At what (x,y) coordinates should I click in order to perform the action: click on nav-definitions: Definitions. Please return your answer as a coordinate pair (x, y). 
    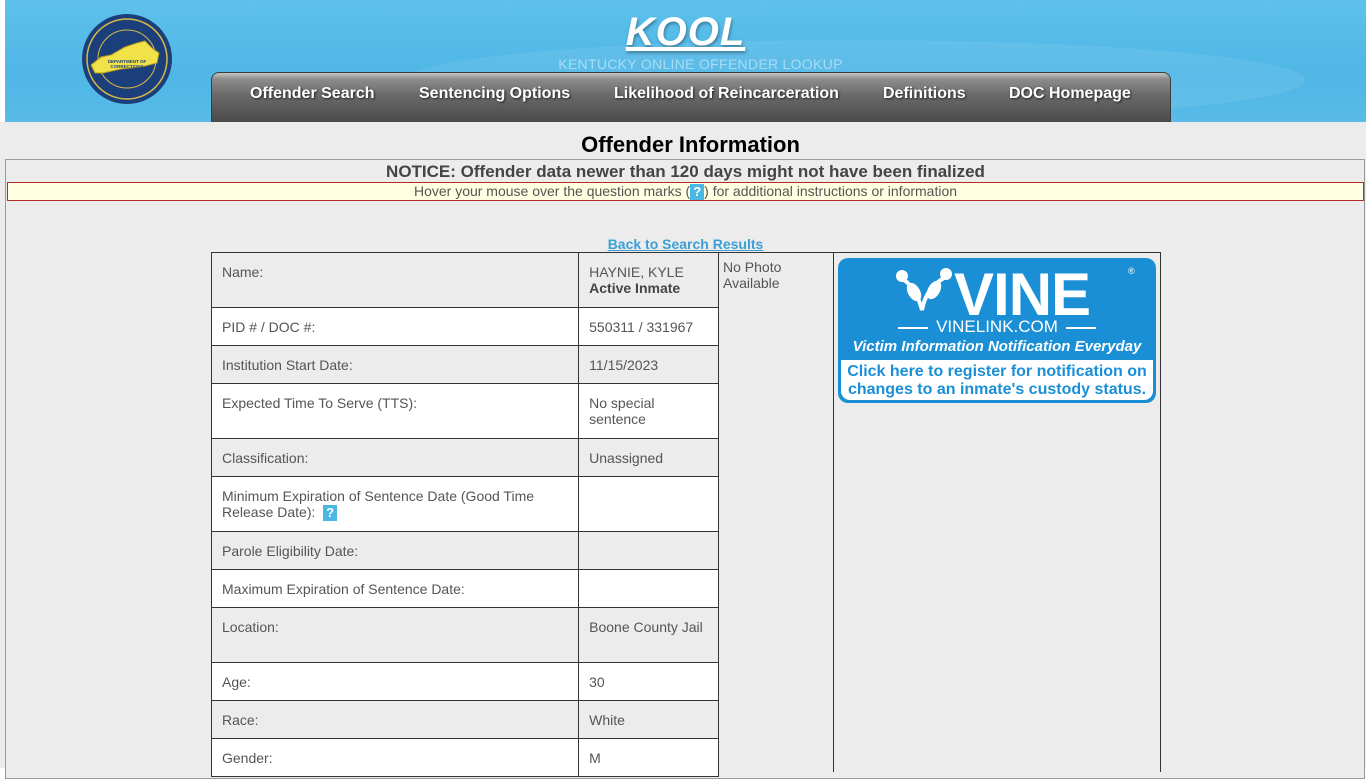
    Looking at the image, I should click on (924, 94).